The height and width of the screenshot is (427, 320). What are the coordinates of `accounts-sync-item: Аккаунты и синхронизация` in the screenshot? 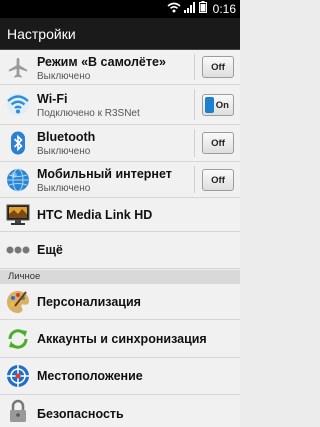 It's located at (120, 339).